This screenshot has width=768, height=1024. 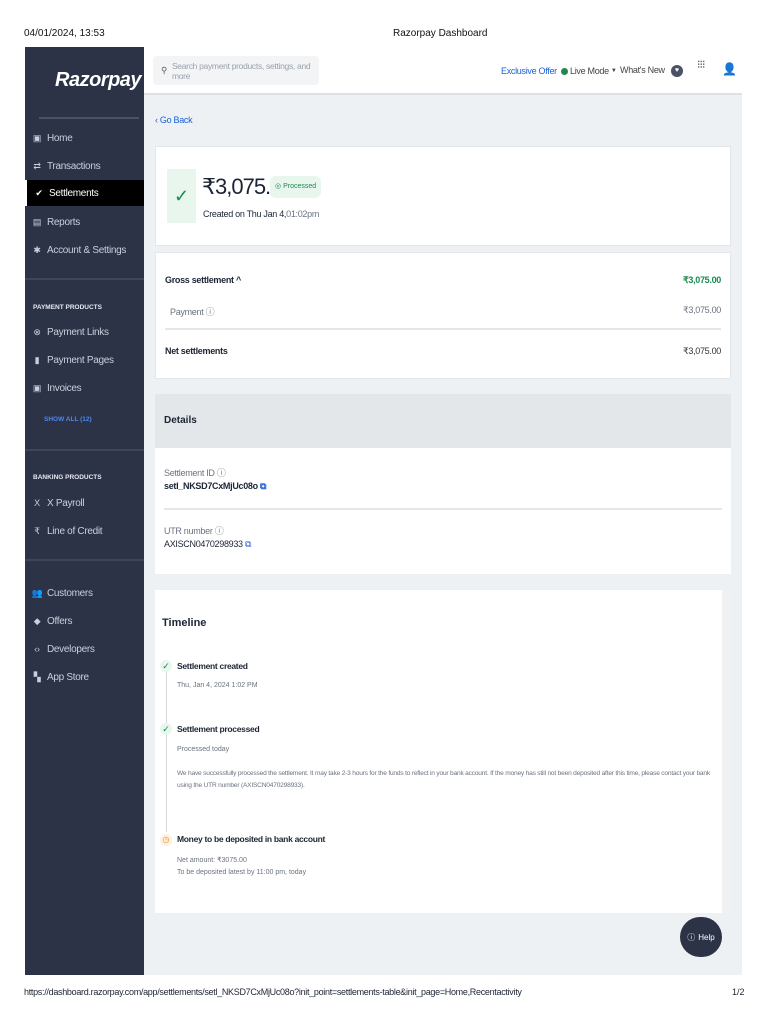 I want to click on sidebar-item-line-of-credit: ₹ Line of Credit, so click(x=84, y=531).